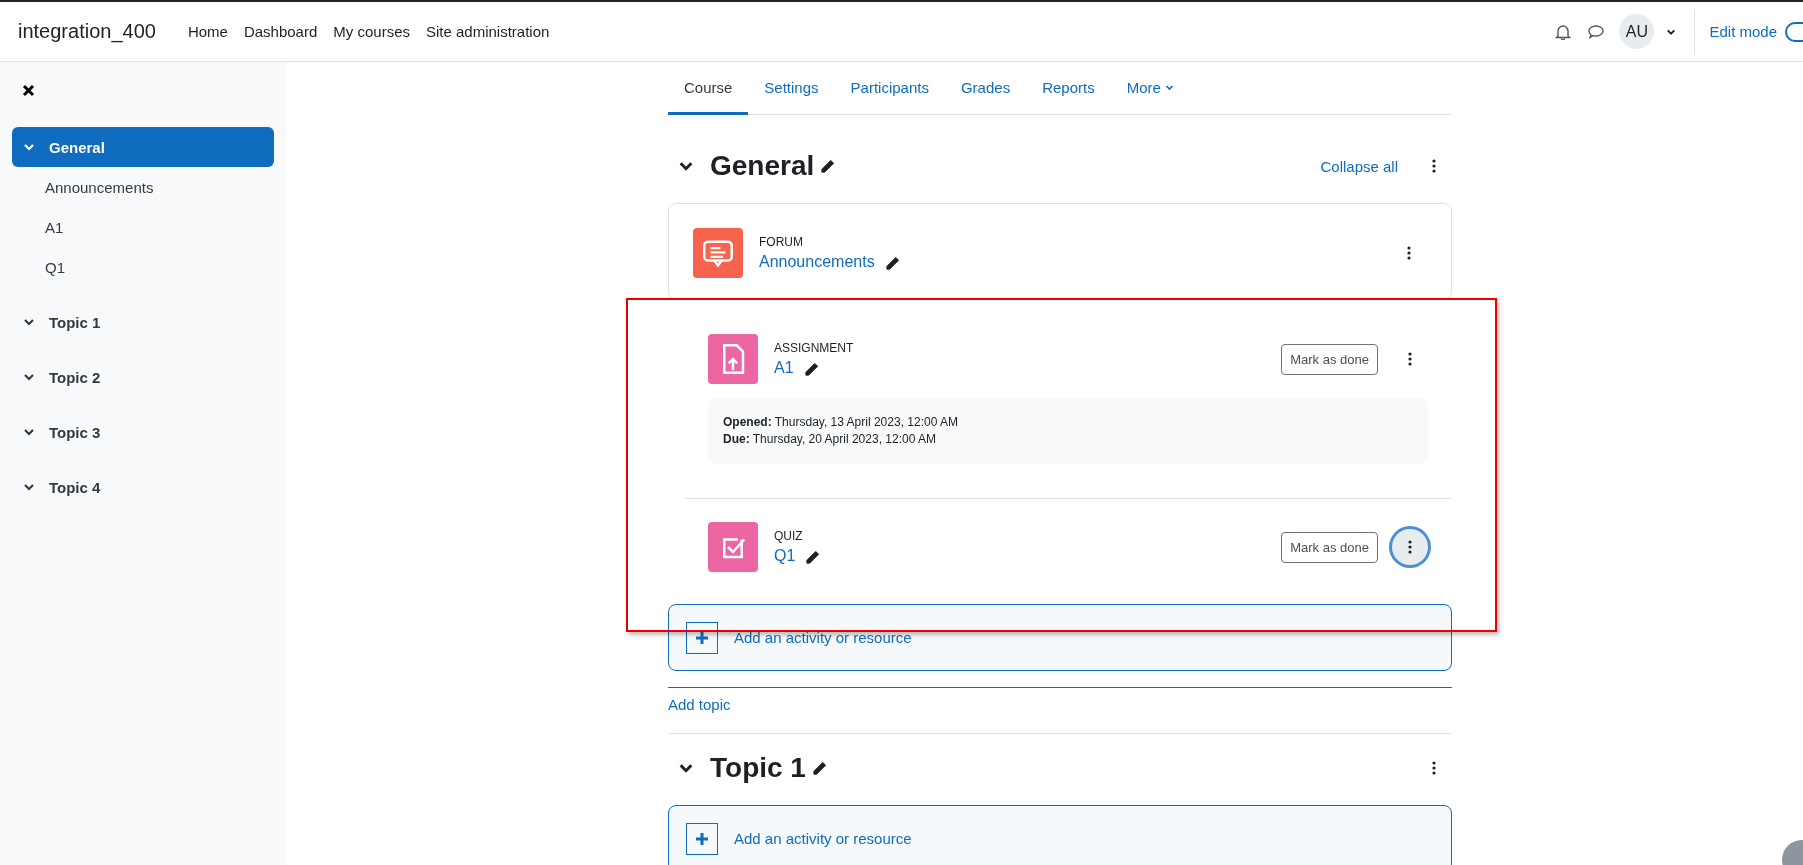 The height and width of the screenshot is (865, 1803). I want to click on course-index-section: Topic 3, so click(143, 432).